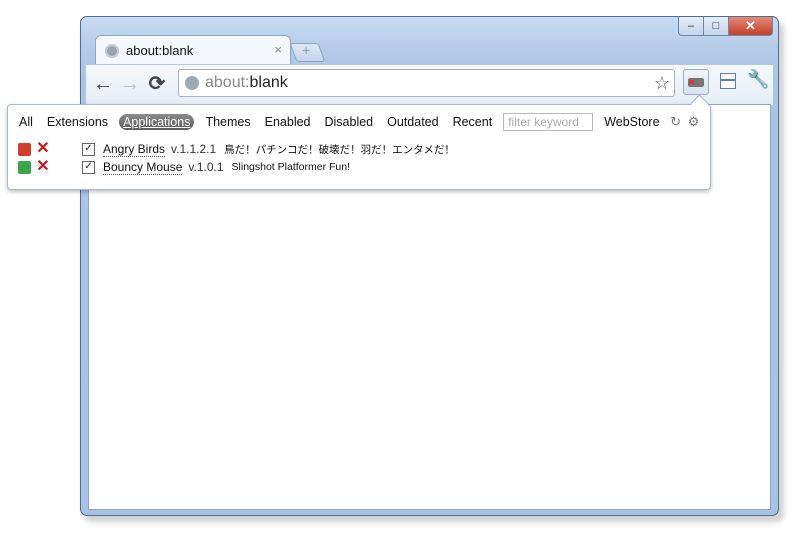 This screenshot has width=802, height=538. I want to click on url-scheme: about:, so click(227, 82).